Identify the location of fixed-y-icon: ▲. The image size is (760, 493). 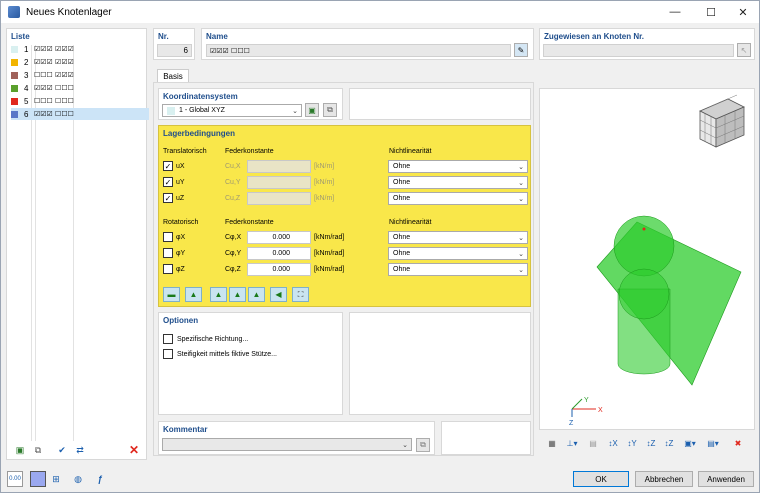
(256, 294).